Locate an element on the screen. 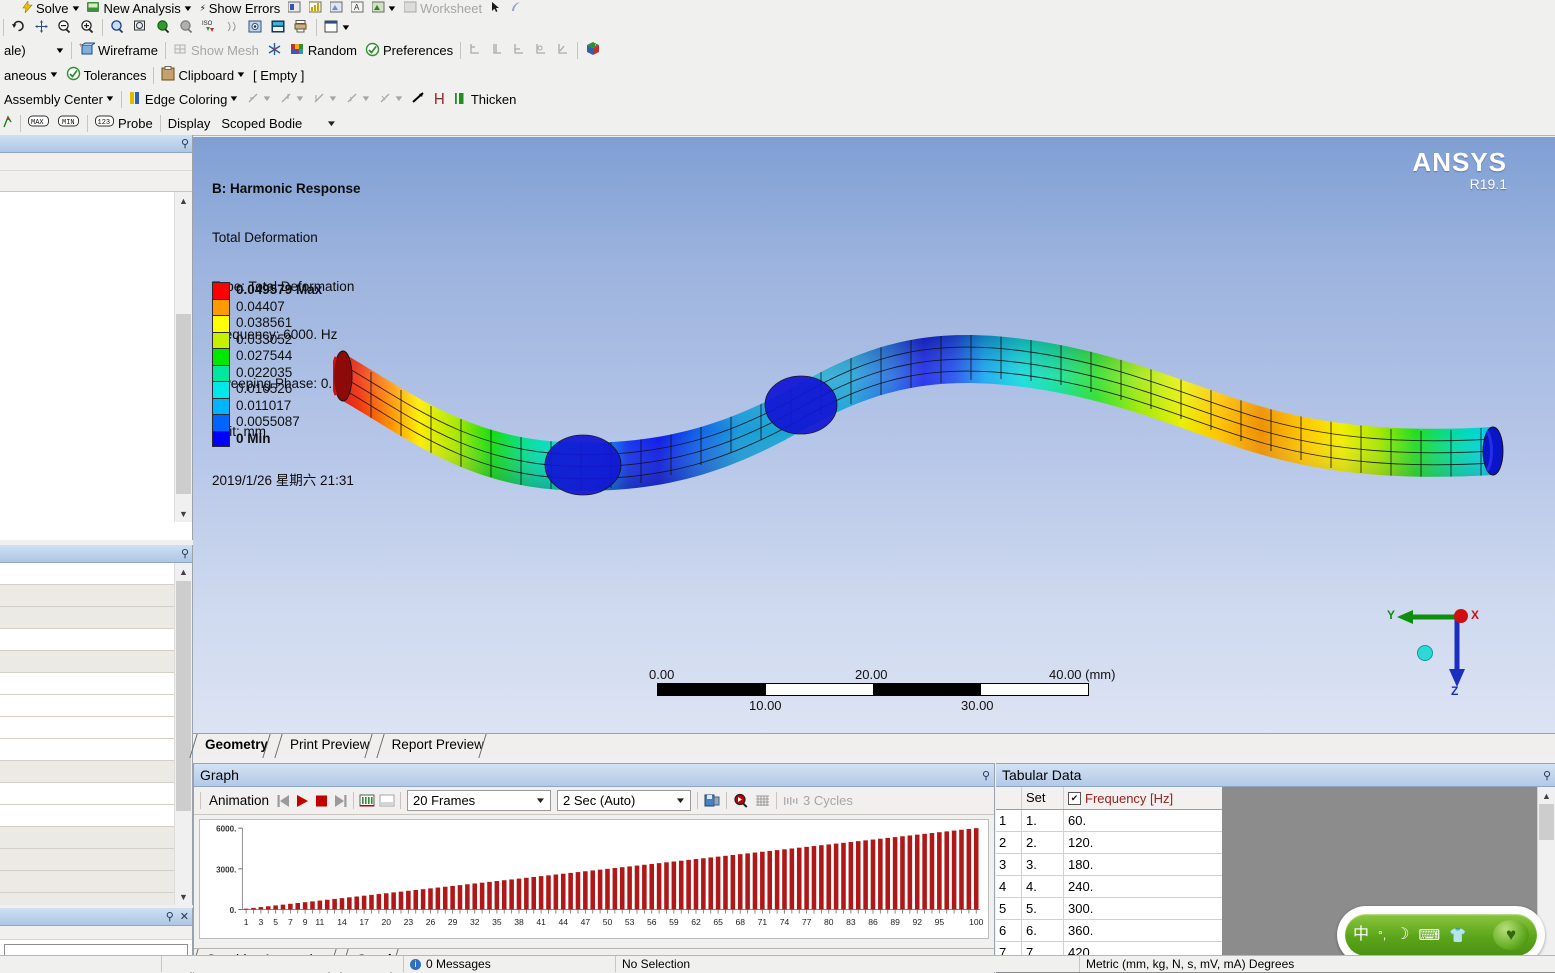 This screenshot has width=1555, height=973. table-row: 2 2. 120. is located at coordinates (1109, 843).